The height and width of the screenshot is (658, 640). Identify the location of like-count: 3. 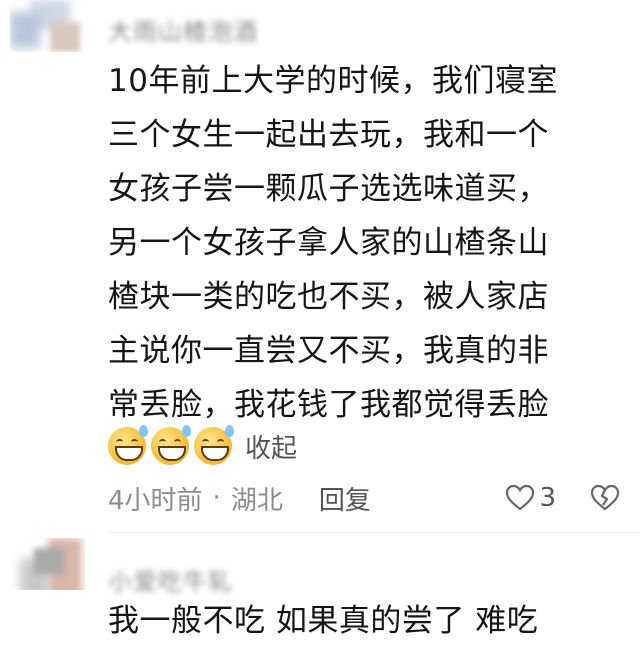
(547, 498).